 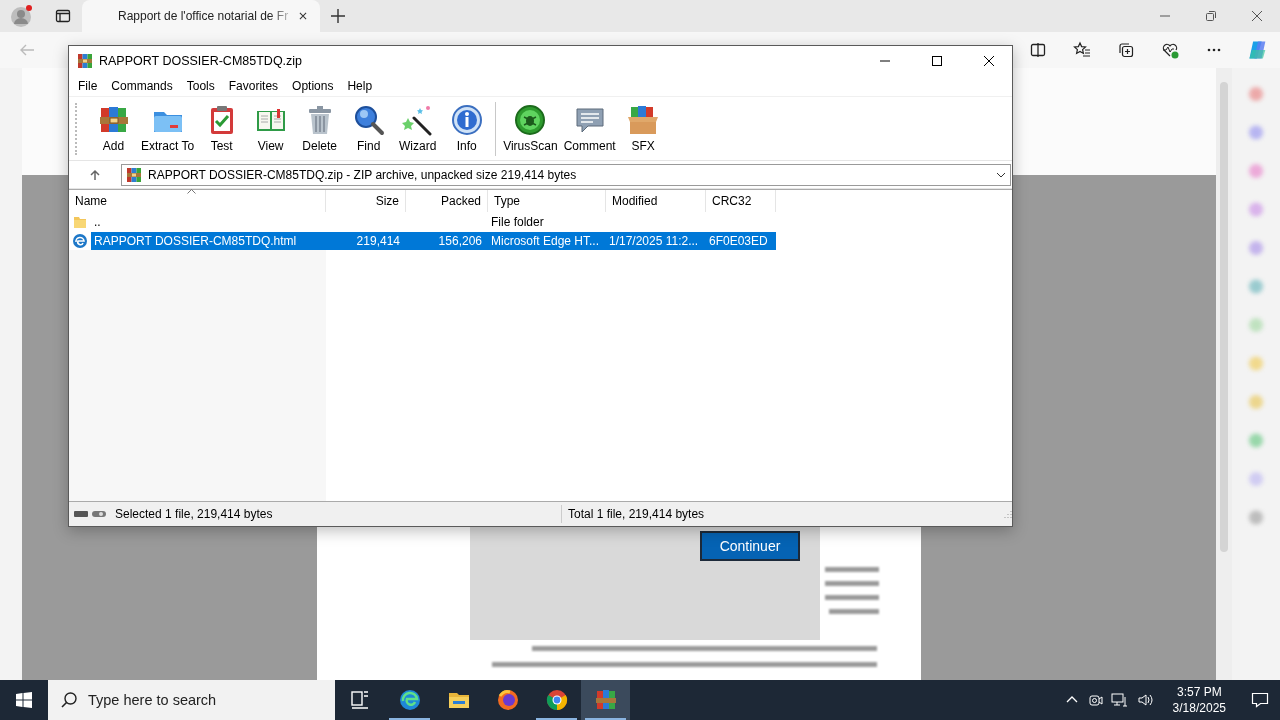 What do you see at coordinates (91, 514) in the screenshot?
I see `drive-icon` at bounding box center [91, 514].